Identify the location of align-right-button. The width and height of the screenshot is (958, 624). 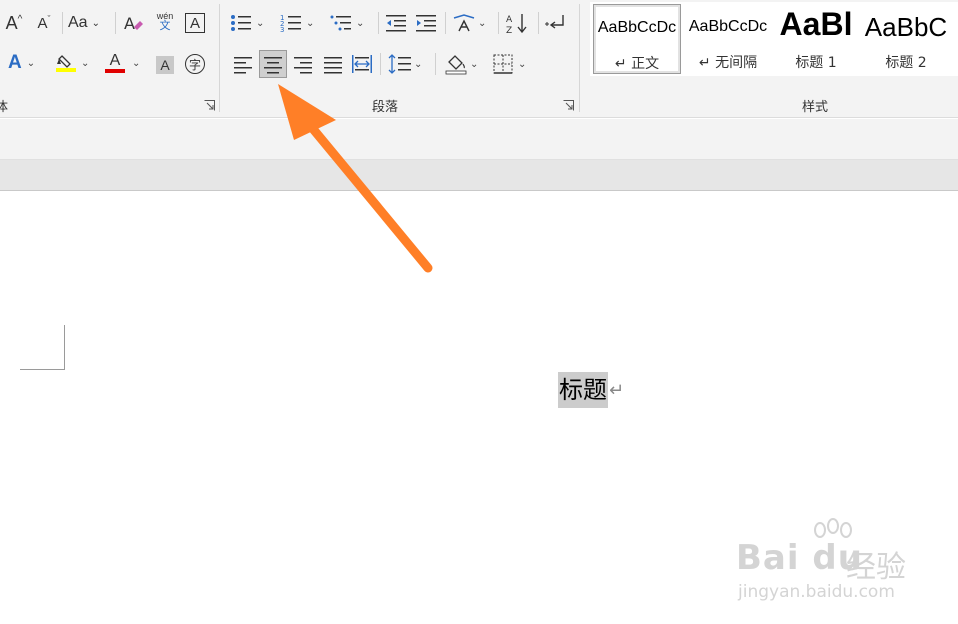
(303, 64).